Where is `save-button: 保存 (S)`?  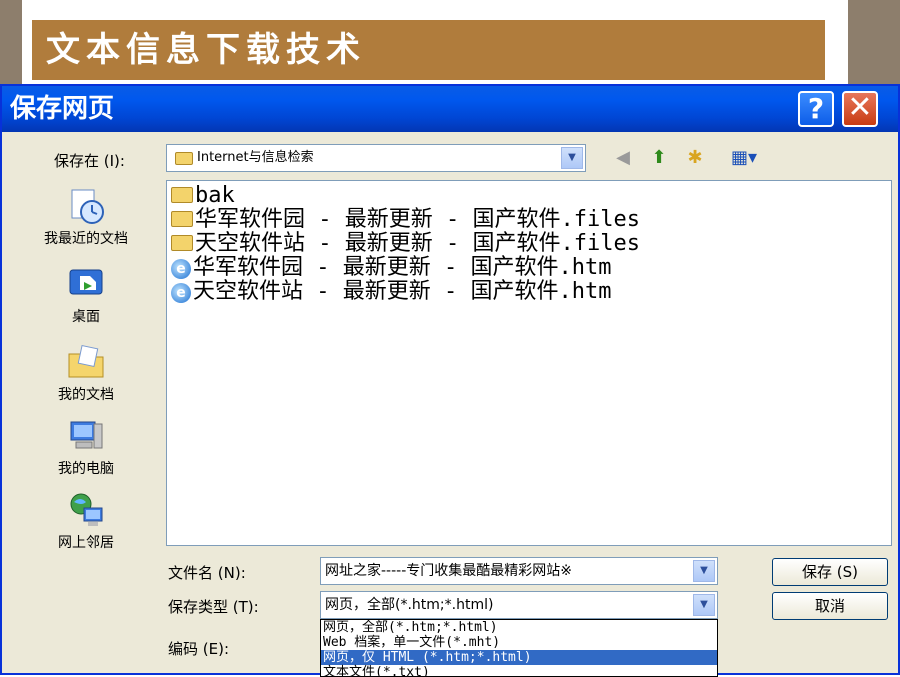 save-button: 保存 (S) is located at coordinates (830, 572).